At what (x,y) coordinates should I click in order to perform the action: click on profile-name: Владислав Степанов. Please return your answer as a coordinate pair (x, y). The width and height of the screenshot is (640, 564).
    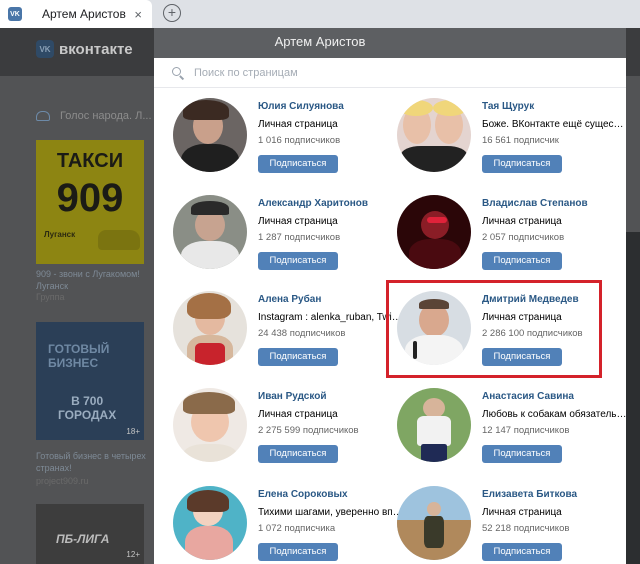
    Looking at the image, I should click on (535, 203).